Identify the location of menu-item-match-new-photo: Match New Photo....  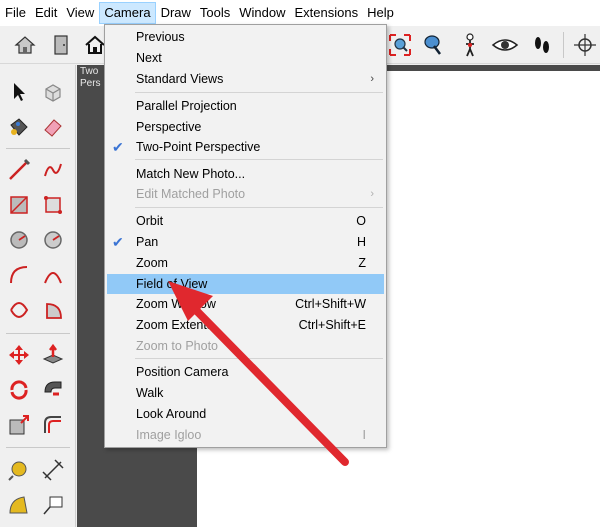
(245, 174).